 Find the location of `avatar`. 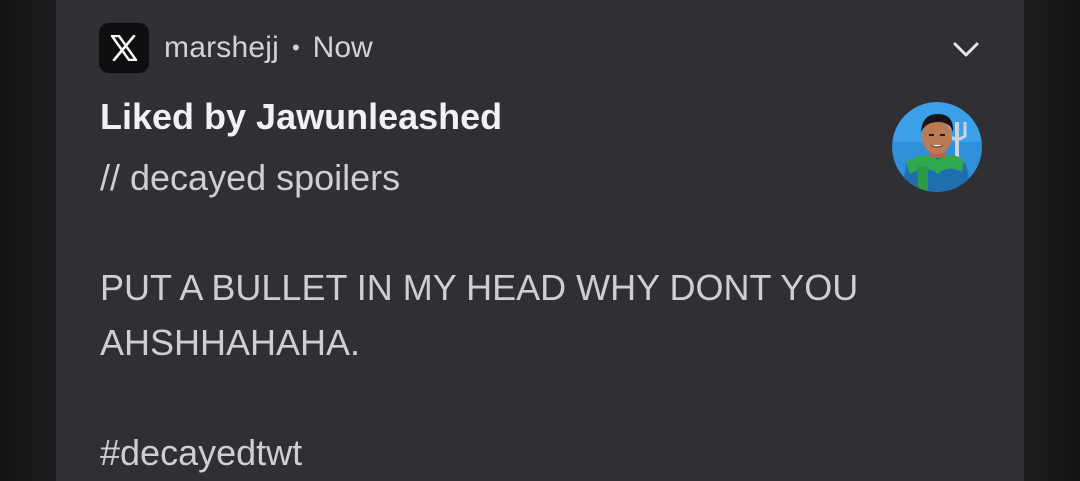

avatar is located at coordinates (937, 147).